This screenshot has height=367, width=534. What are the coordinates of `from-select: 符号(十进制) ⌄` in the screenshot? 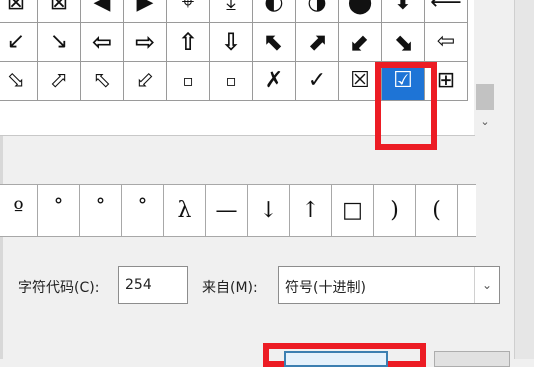 It's located at (389, 285).